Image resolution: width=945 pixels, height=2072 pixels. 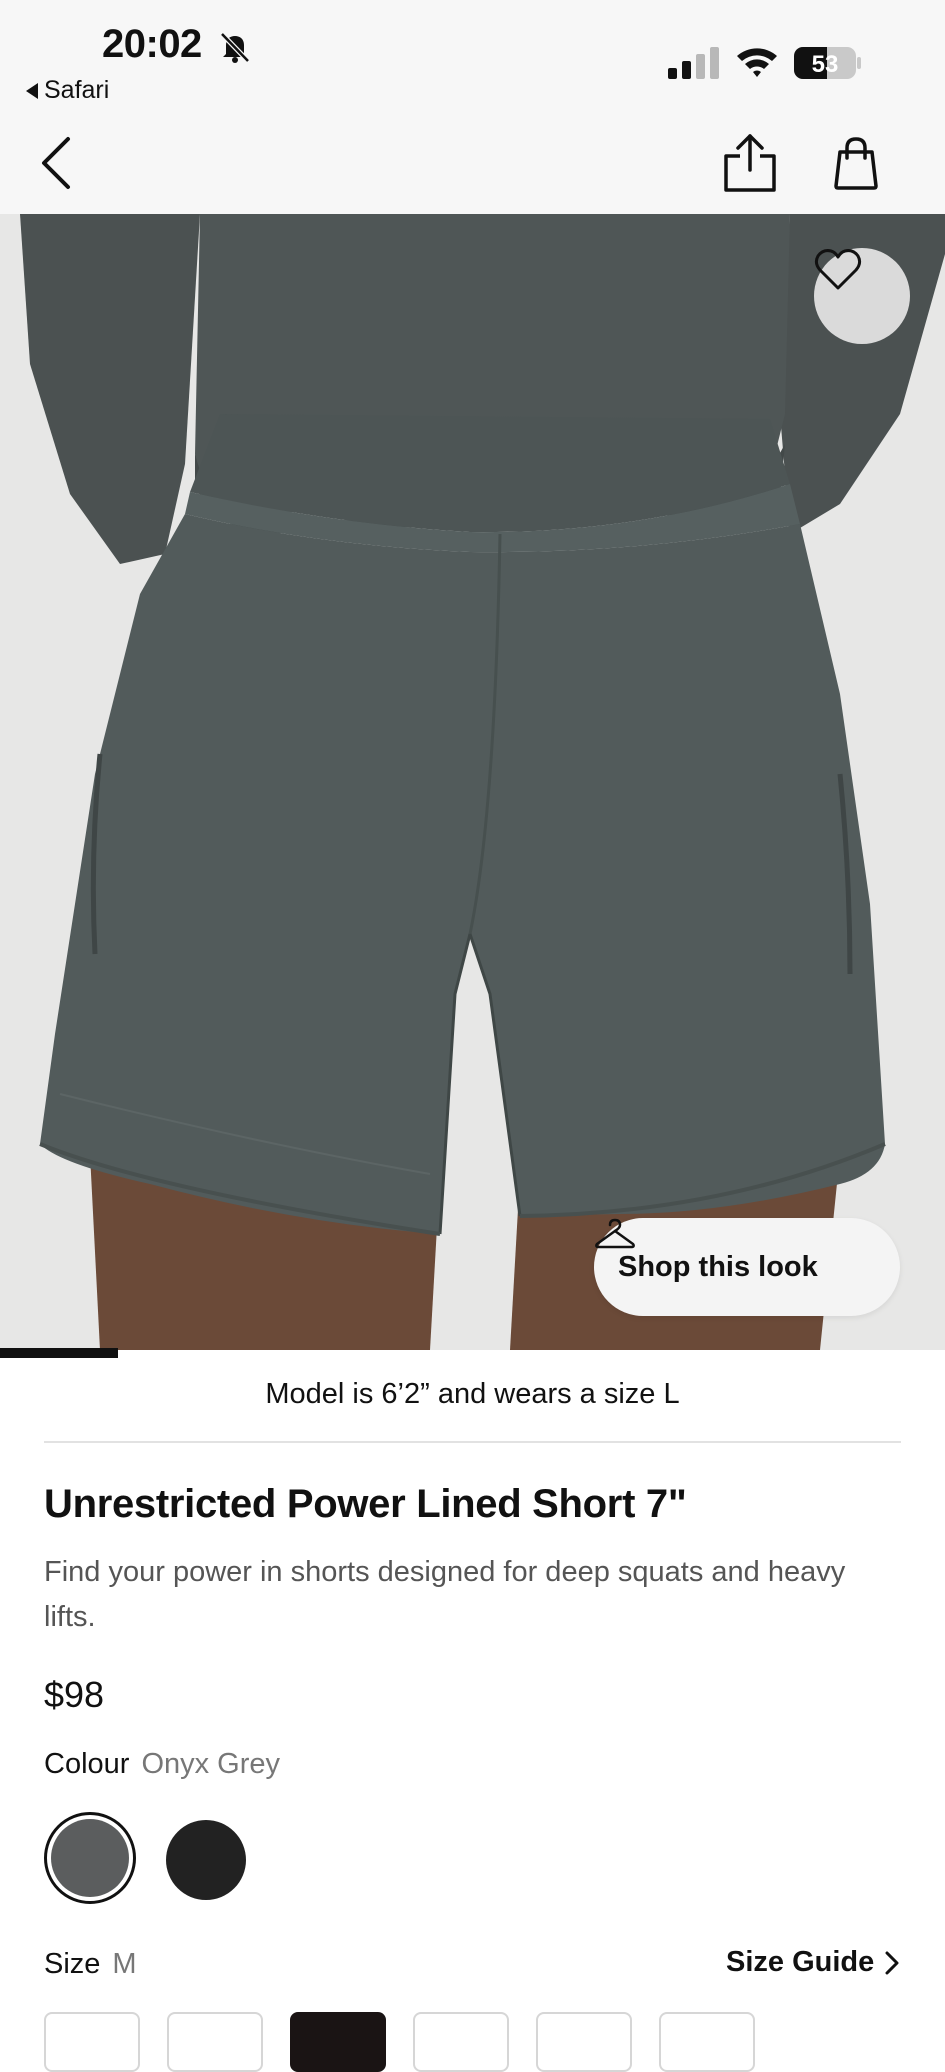 I want to click on battery-level: 53, so click(x=825, y=64).